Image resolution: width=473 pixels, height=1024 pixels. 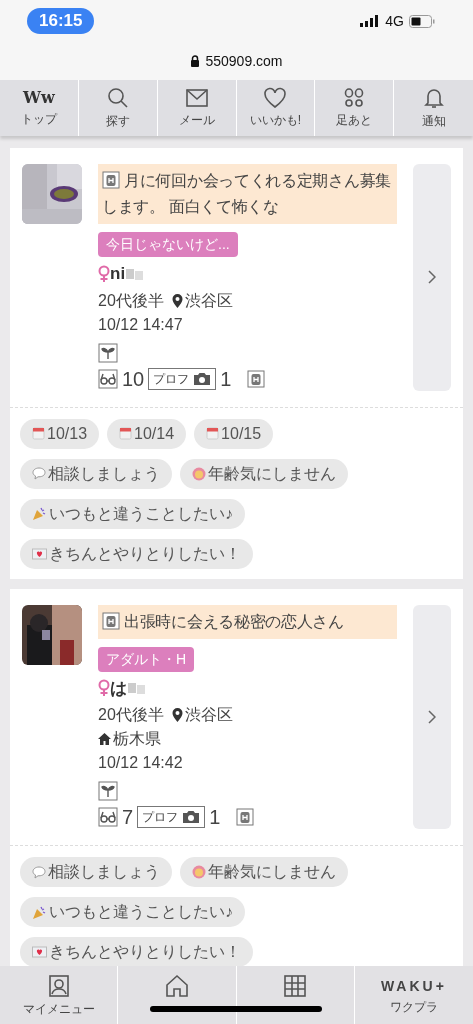 What do you see at coordinates (117, 98) in the screenshot?
I see `search-icon` at bounding box center [117, 98].